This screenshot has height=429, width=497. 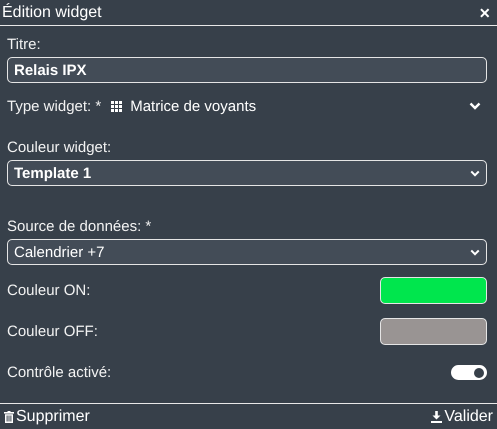 I want to click on select-field: Template 1, so click(x=247, y=173).